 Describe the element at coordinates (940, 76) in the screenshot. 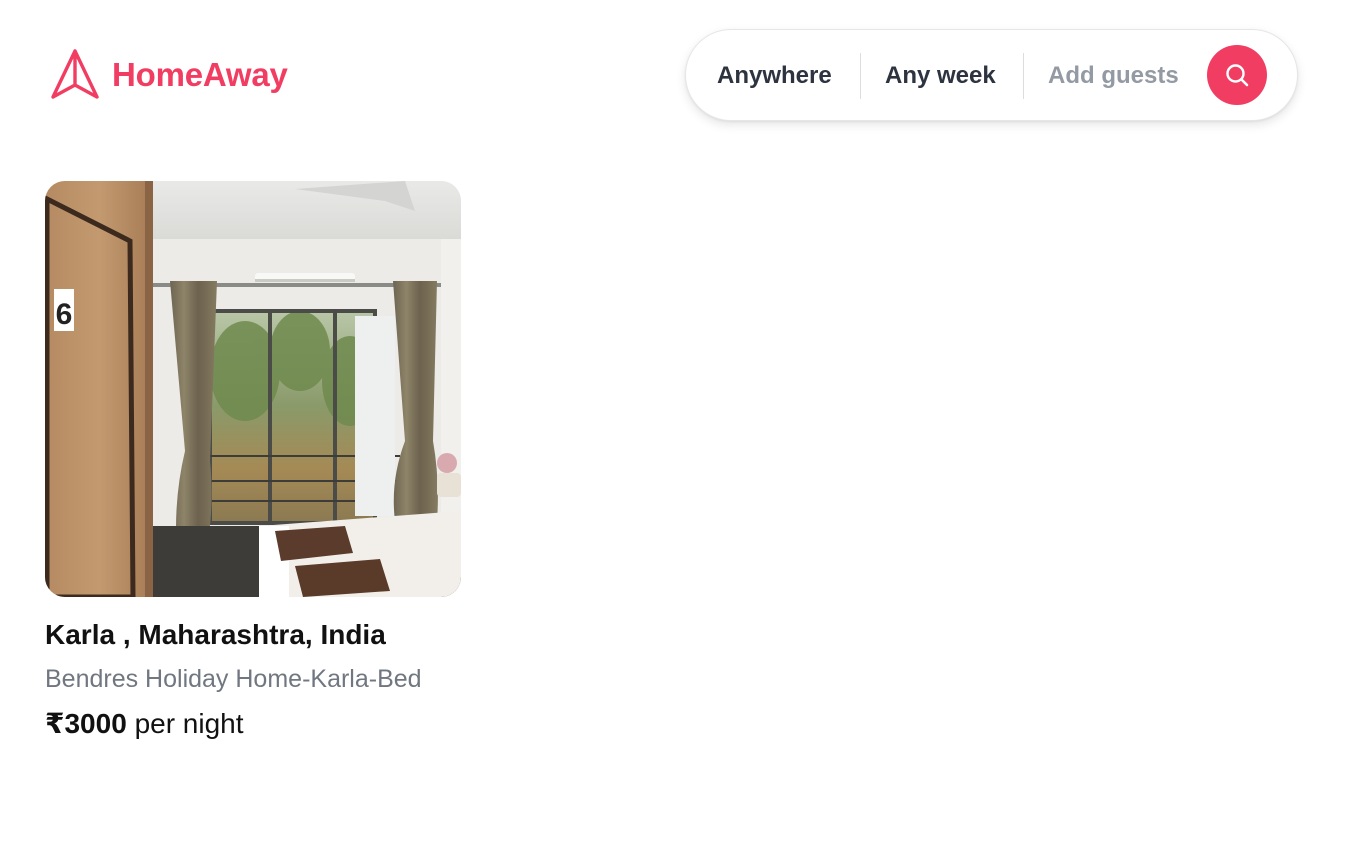

I see `date-filter-button: Any week` at that location.